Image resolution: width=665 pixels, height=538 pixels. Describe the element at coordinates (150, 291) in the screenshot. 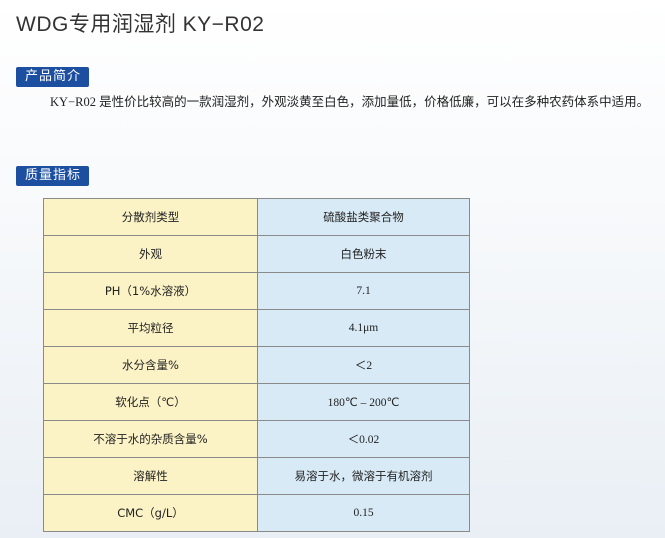

I see `spec-key-cell: PH（1%水溶液）` at that location.